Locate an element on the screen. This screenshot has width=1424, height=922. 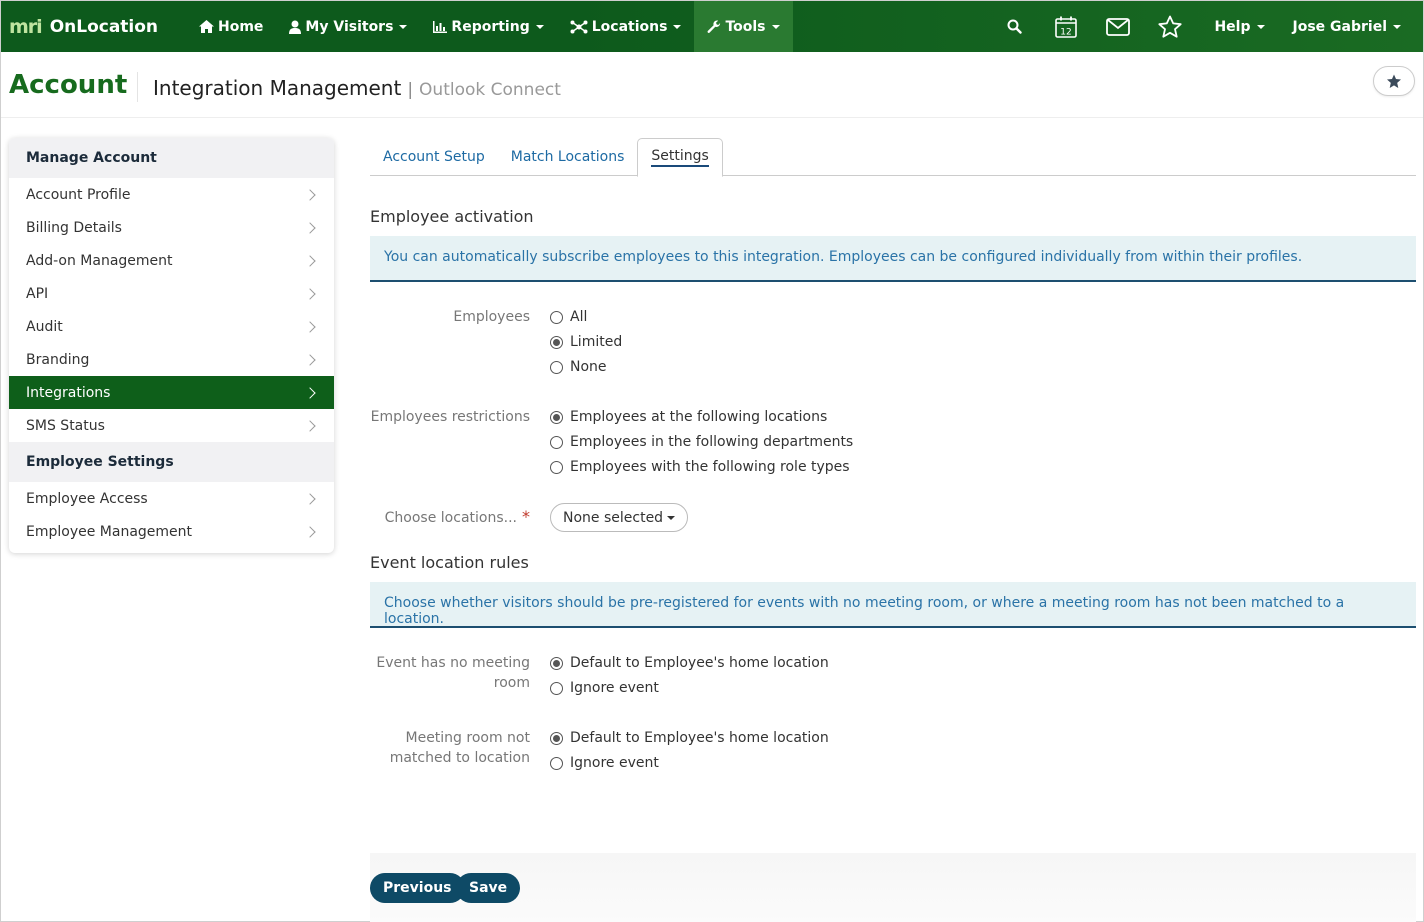
tab-label: Match Locations is located at coordinates (567, 157).